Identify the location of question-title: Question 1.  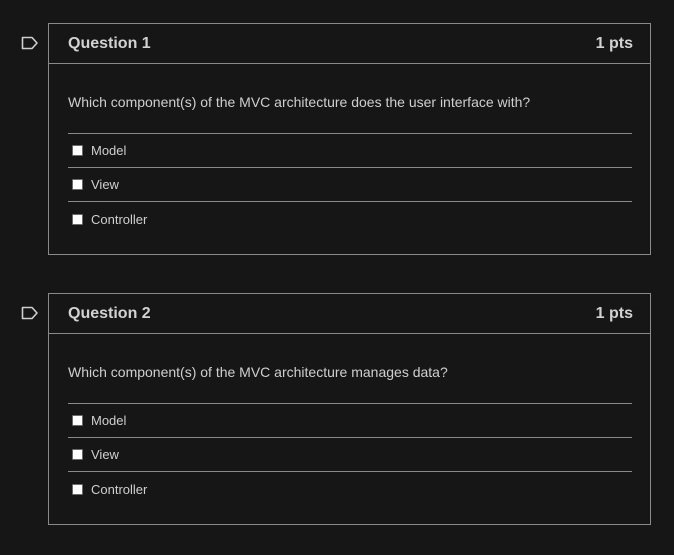
(109, 43).